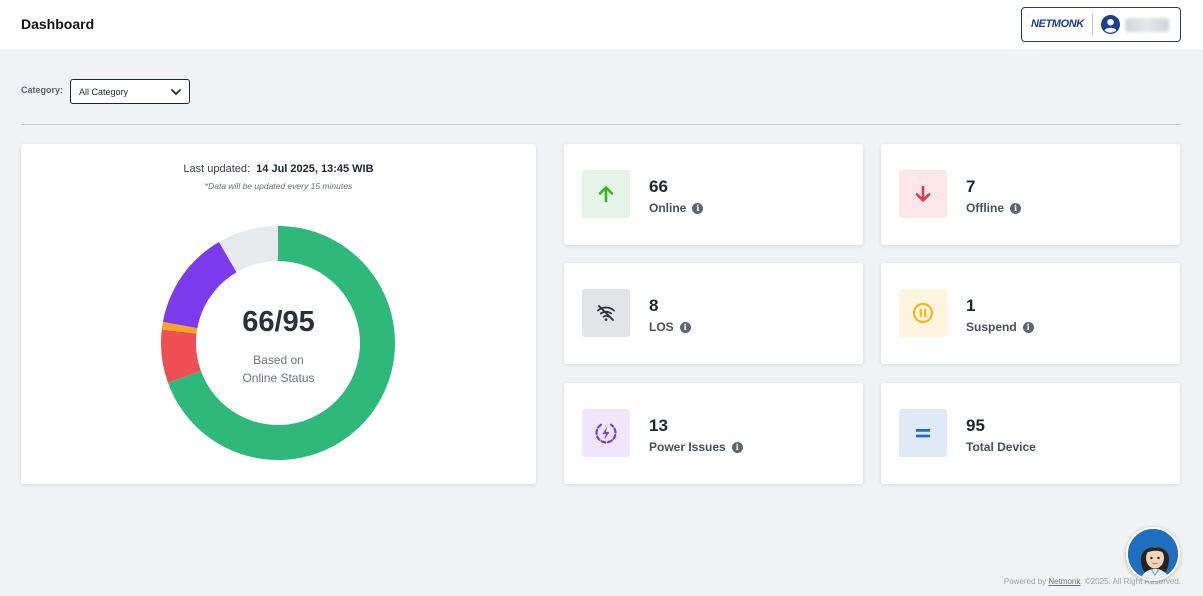 The width and height of the screenshot is (1203, 596). I want to click on arrow-up-icon, so click(606, 194).